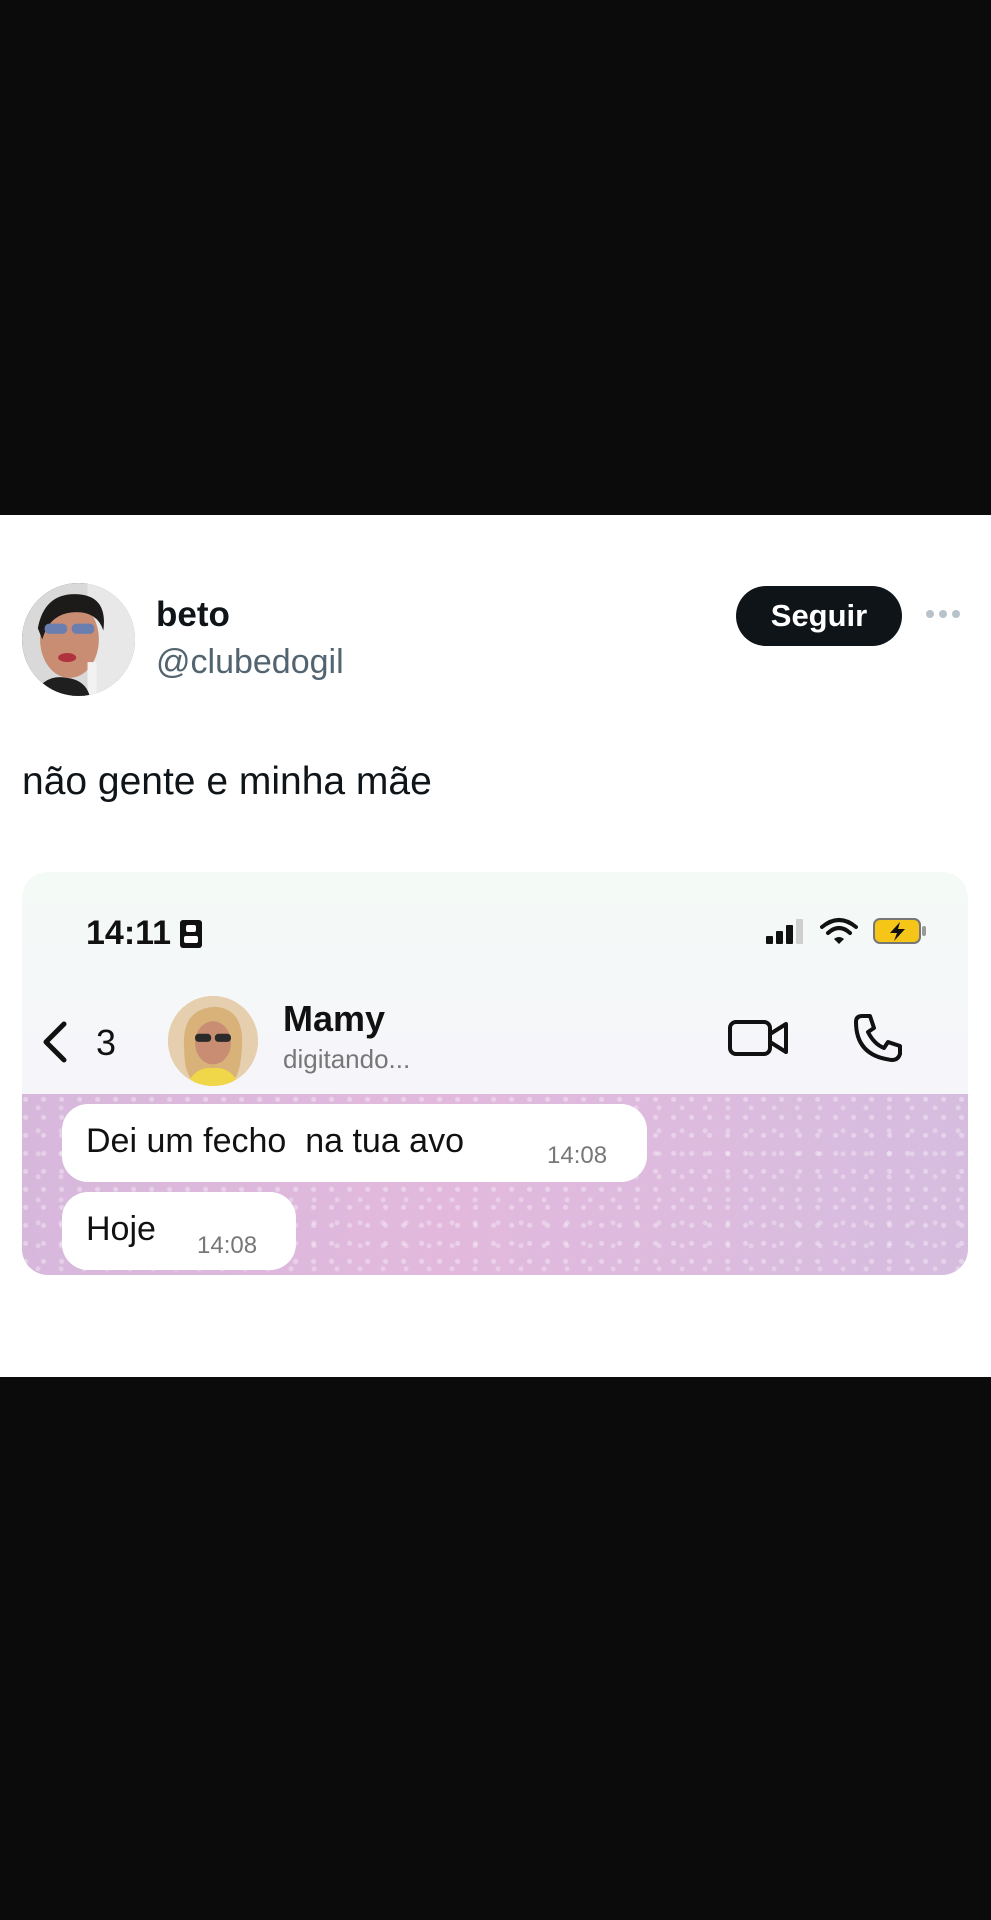  What do you see at coordinates (334, 1019) in the screenshot?
I see `contact-name: Mamy` at bounding box center [334, 1019].